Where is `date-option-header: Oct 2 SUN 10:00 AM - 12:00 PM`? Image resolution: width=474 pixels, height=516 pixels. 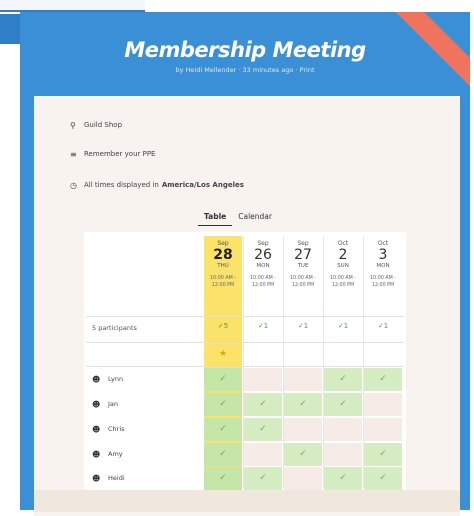 date-option-header: Oct 2 SUN 10:00 AM - 12:00 PM is located at coordinates (343, 276).